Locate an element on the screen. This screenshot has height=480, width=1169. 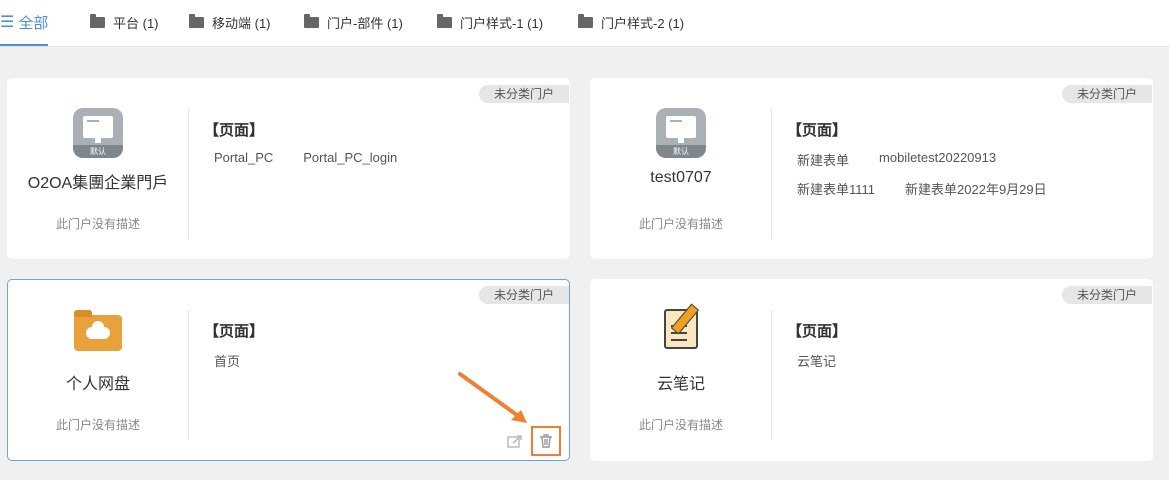
page-link: 新建表单2022年9月29日 is located at coordinates (976, 188).